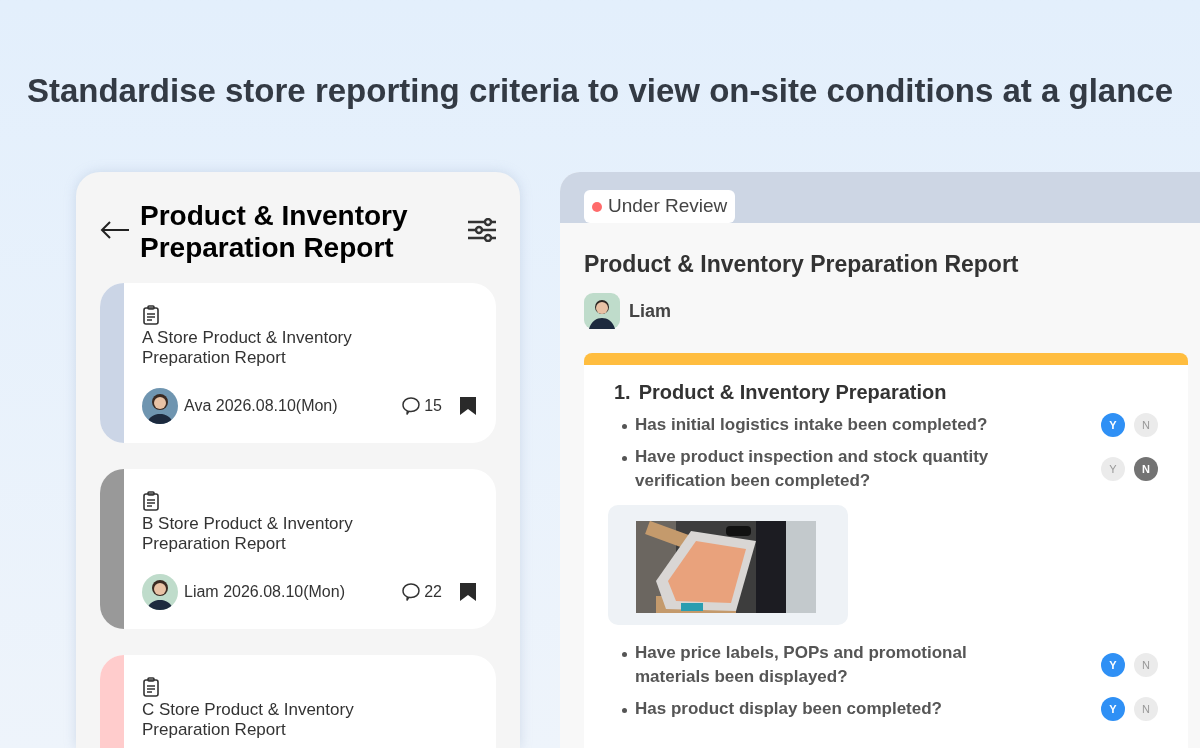 This screenshot has width=1200, height=748. I want to click on report-title: Product & Inventory Preparation Report, so click(802, 264).